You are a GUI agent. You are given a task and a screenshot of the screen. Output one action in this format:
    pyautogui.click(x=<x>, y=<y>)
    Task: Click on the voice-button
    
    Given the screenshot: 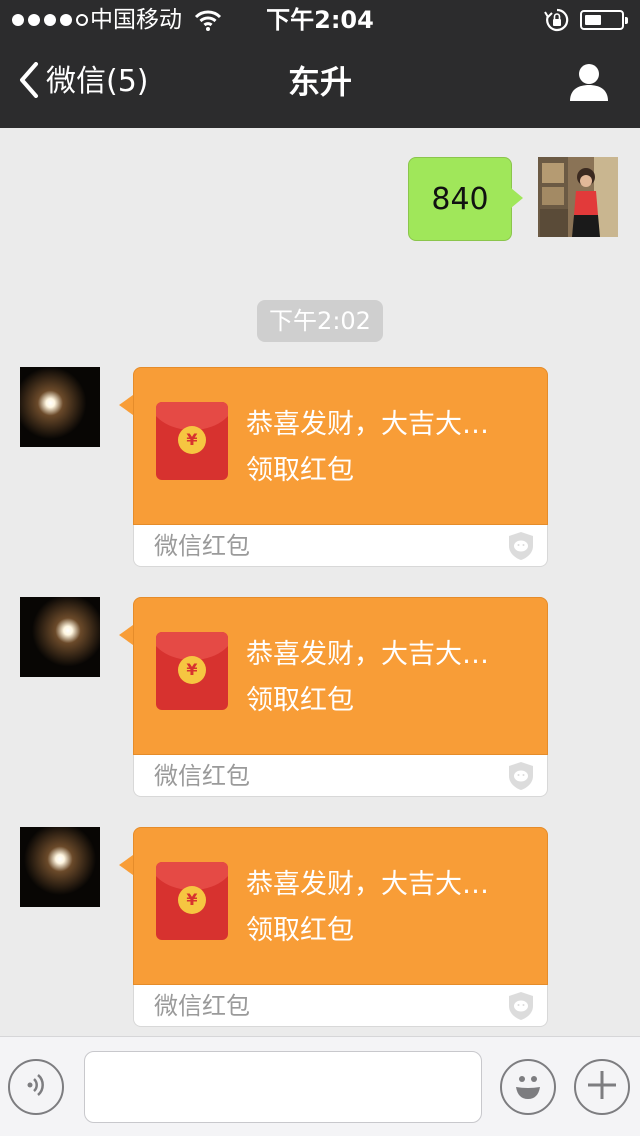 What is the action you would take?
    pyautogui.click(x=36, y=1087)
    